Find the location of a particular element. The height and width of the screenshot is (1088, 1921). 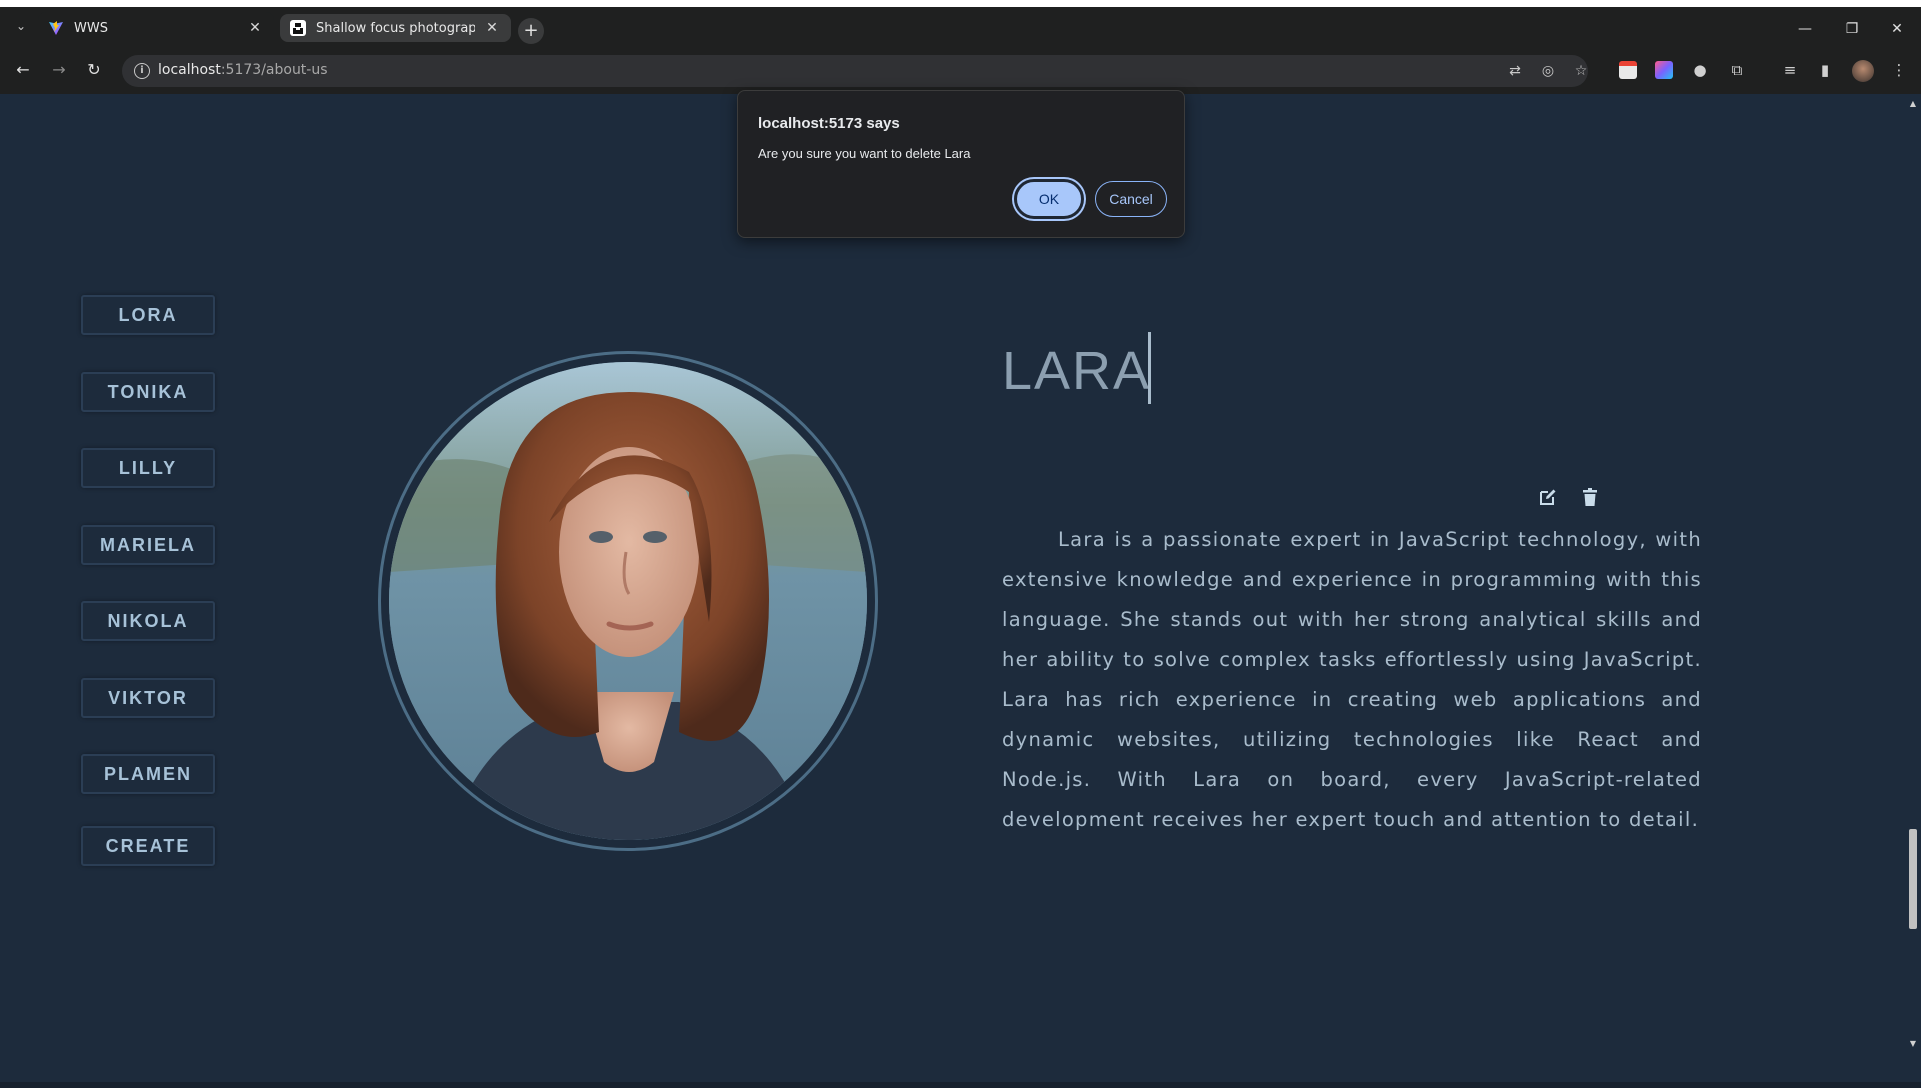

url-path: :5173/about-us is located at coordinates (274, 70).